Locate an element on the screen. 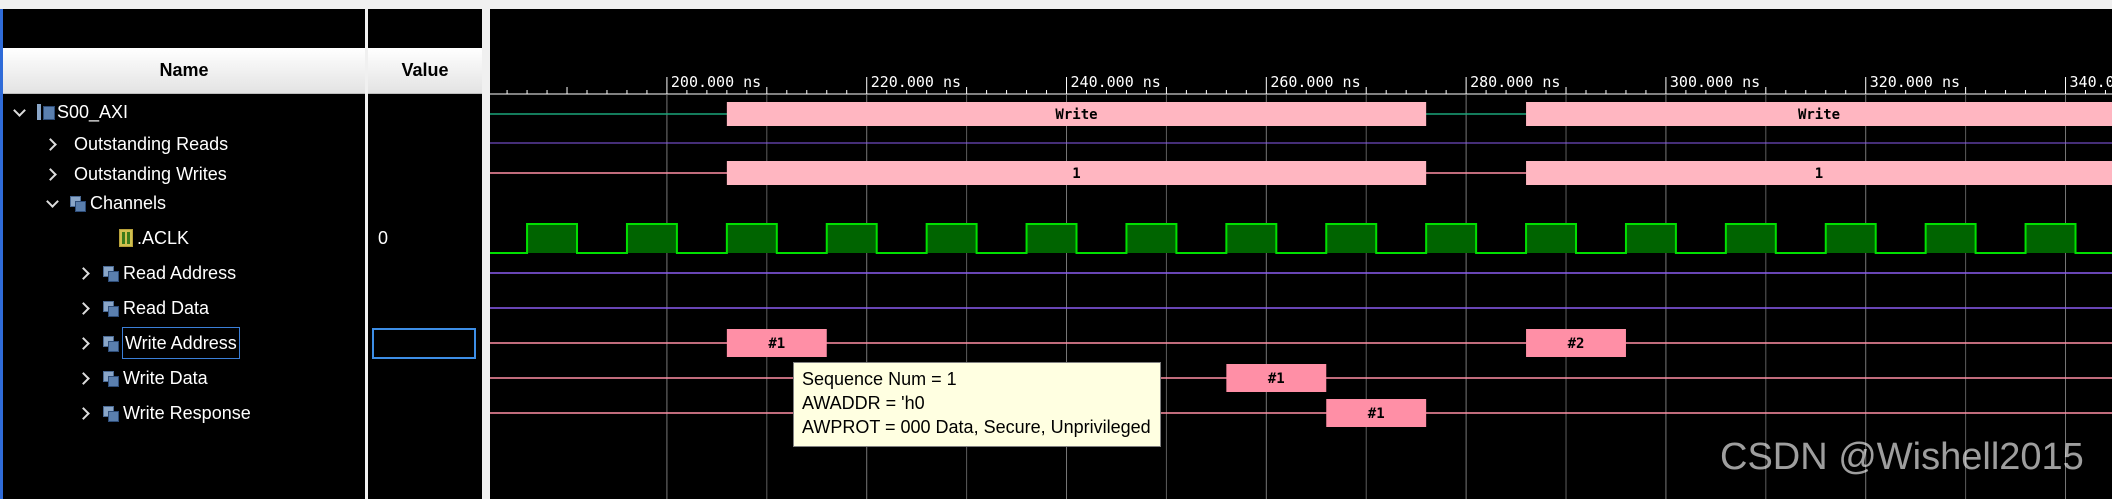  write-address-row-beat-label: #2 is located at coordinates (1576, 344).